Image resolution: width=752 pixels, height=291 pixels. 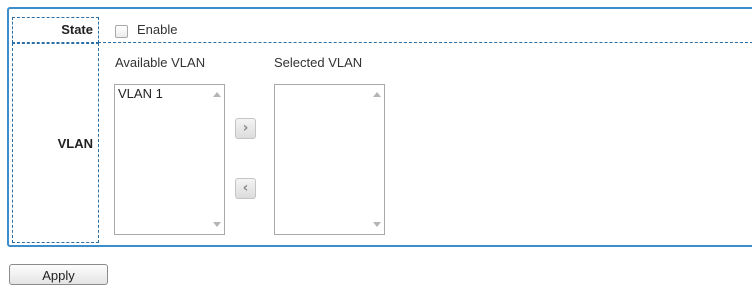 I want to click on available-vlan-scrollbar, so click(x=216, y=159).